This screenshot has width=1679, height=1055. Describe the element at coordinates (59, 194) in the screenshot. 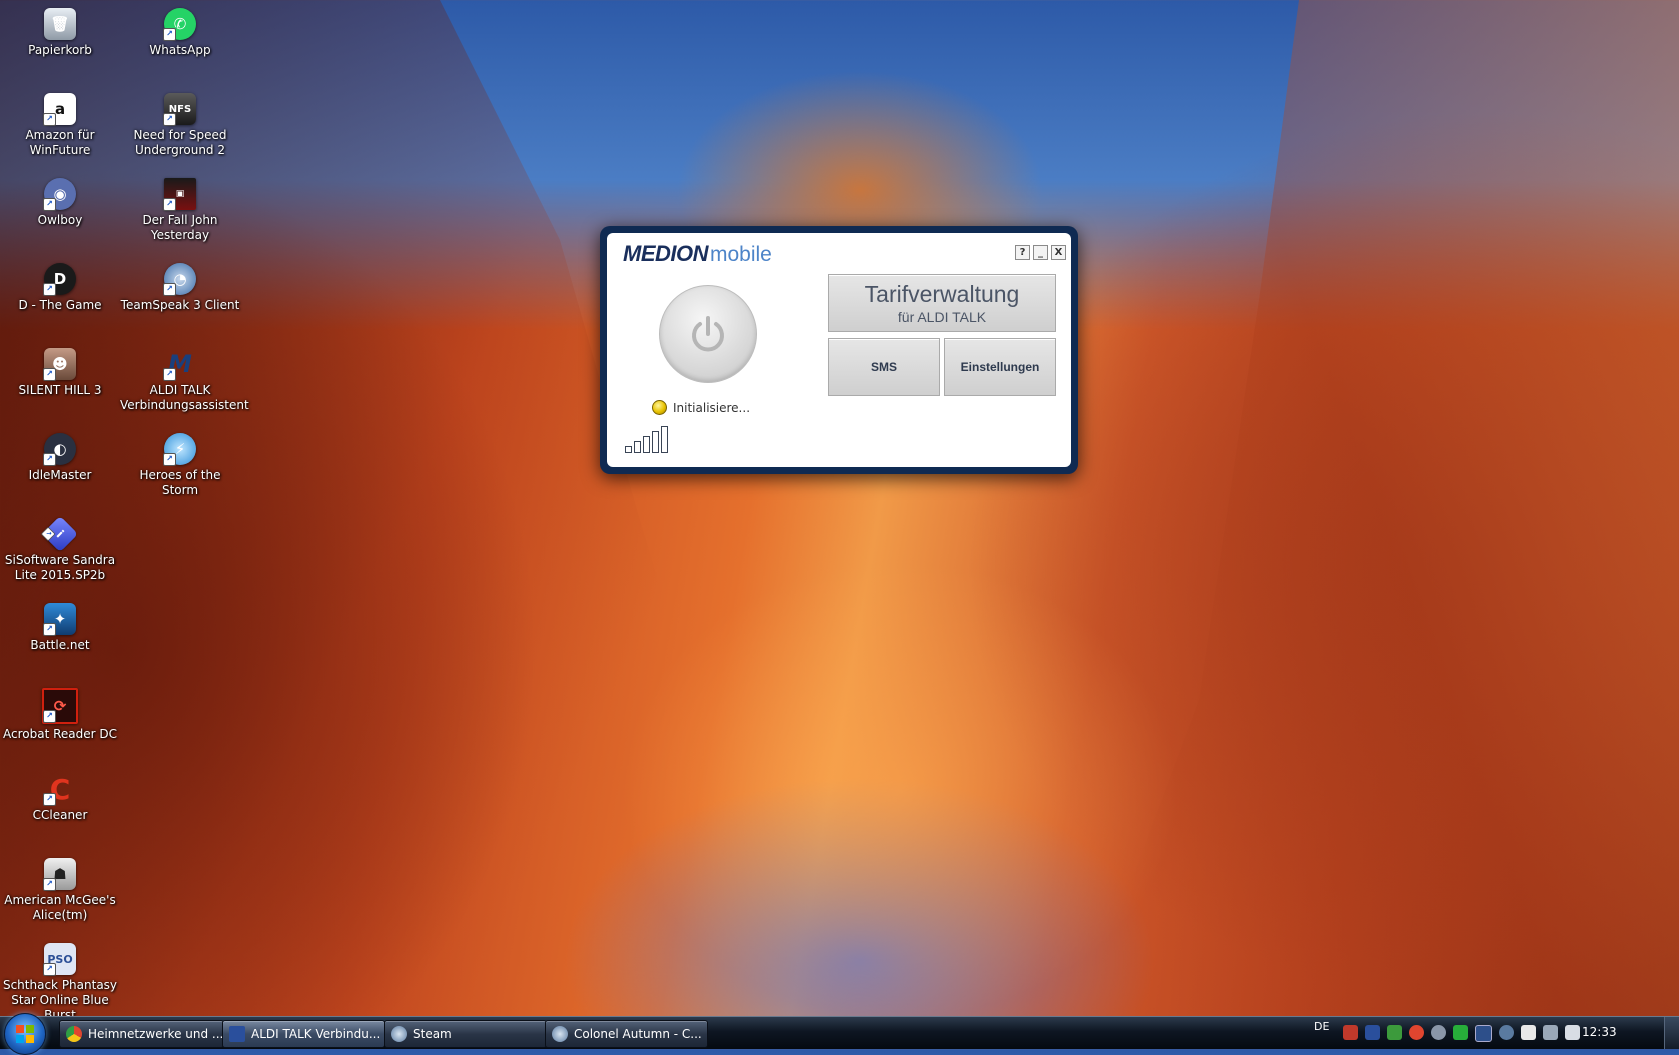

I see `owlboy-icon: ◉ ↗` at that location.